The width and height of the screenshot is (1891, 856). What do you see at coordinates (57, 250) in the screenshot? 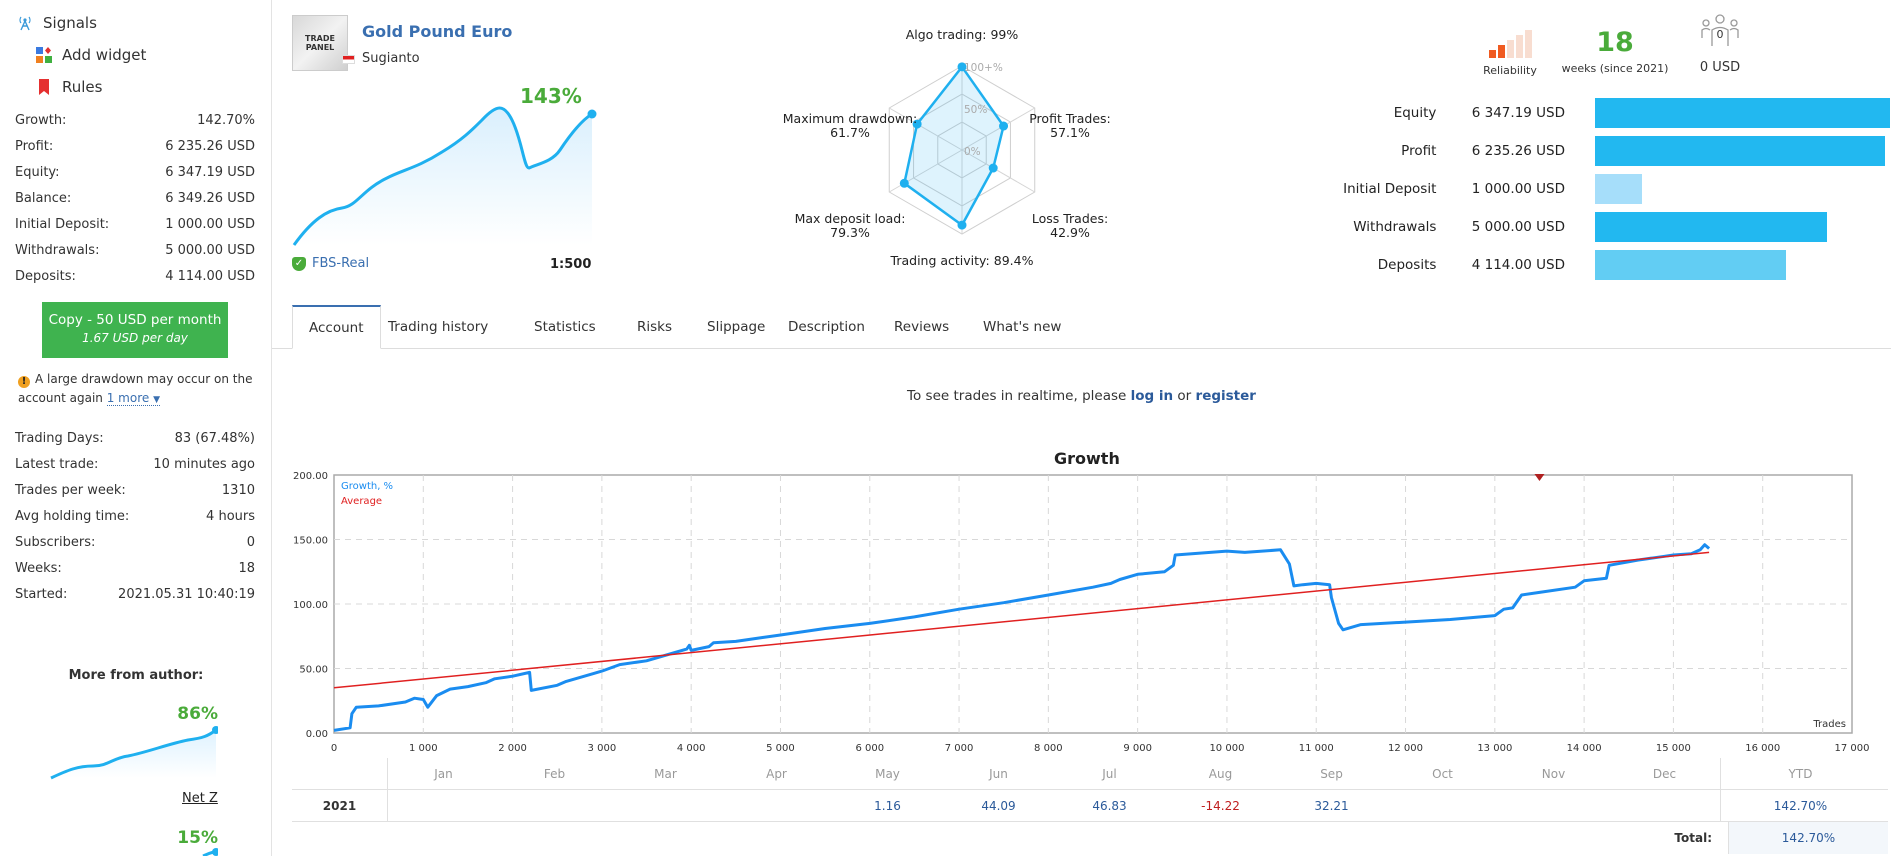
I see `stat-label: Withdrawals:` at bounding box center [57, 250].